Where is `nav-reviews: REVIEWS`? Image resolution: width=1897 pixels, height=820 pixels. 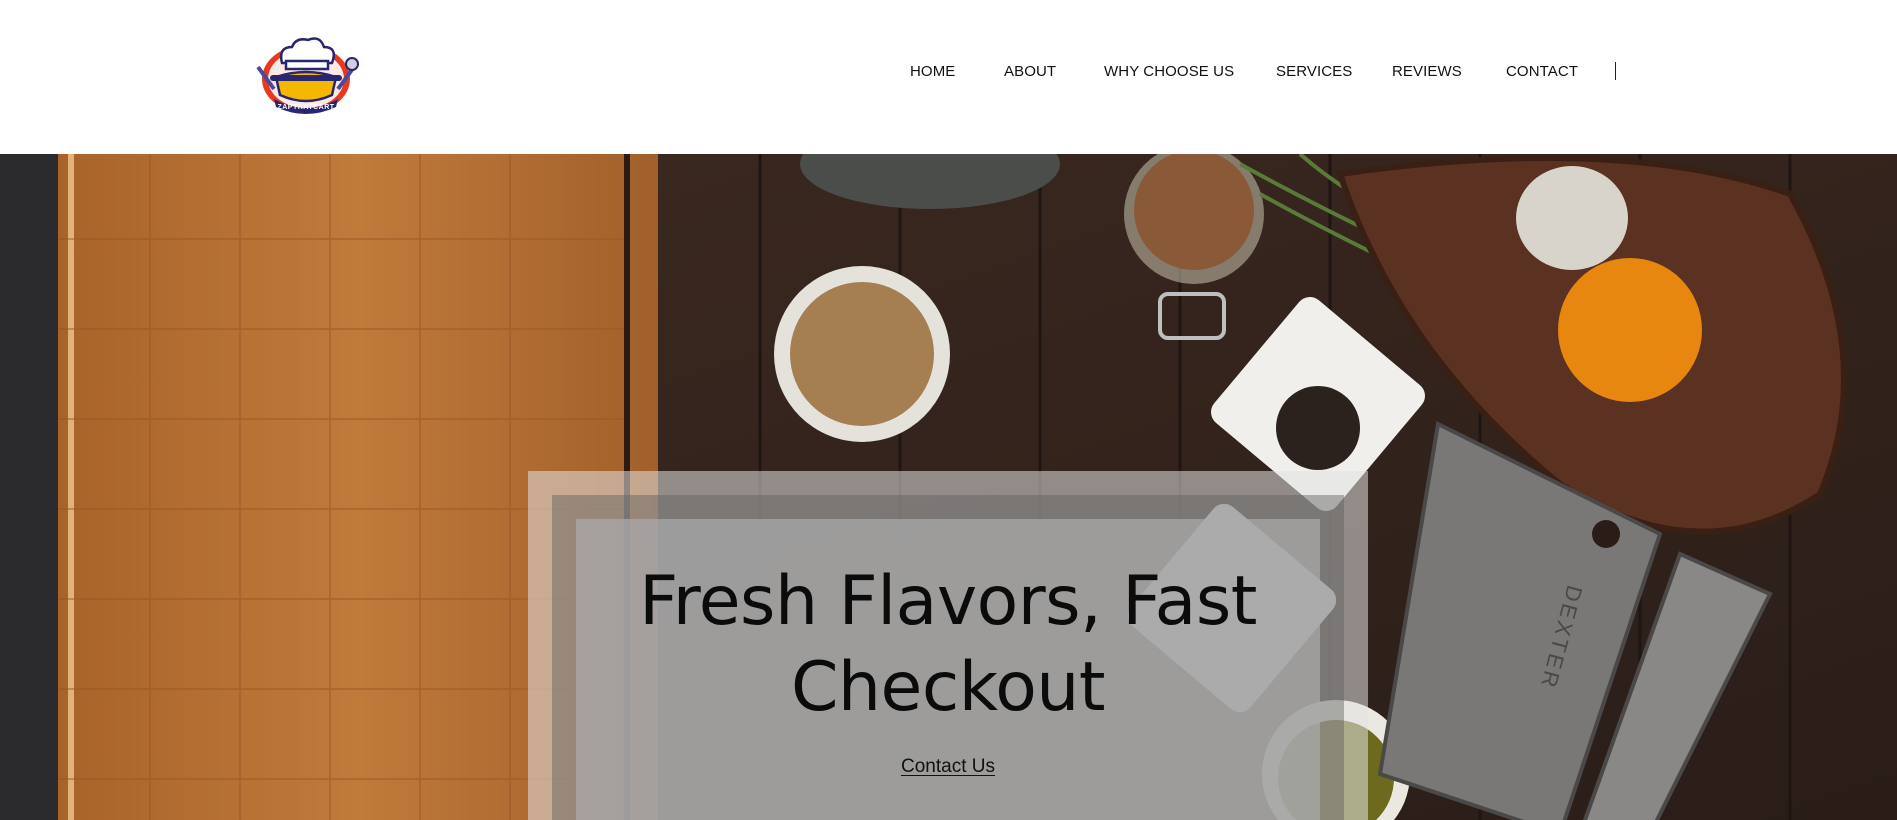 nav-reviews: REVIEWS is located at coordinates (1427, 71).